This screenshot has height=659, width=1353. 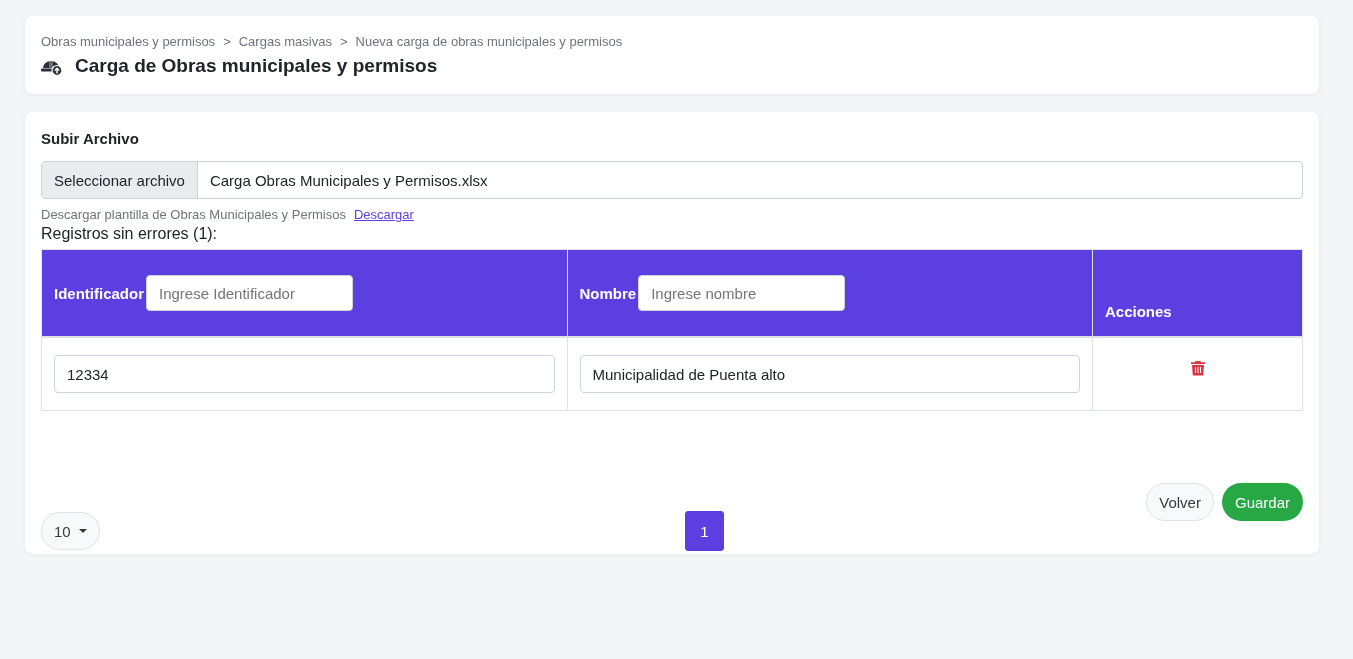 What do you see at coordinates (249, 293) in the screenshot?
I see `filter-field: Ingrese Identificador` at bounding box center [249, 293].